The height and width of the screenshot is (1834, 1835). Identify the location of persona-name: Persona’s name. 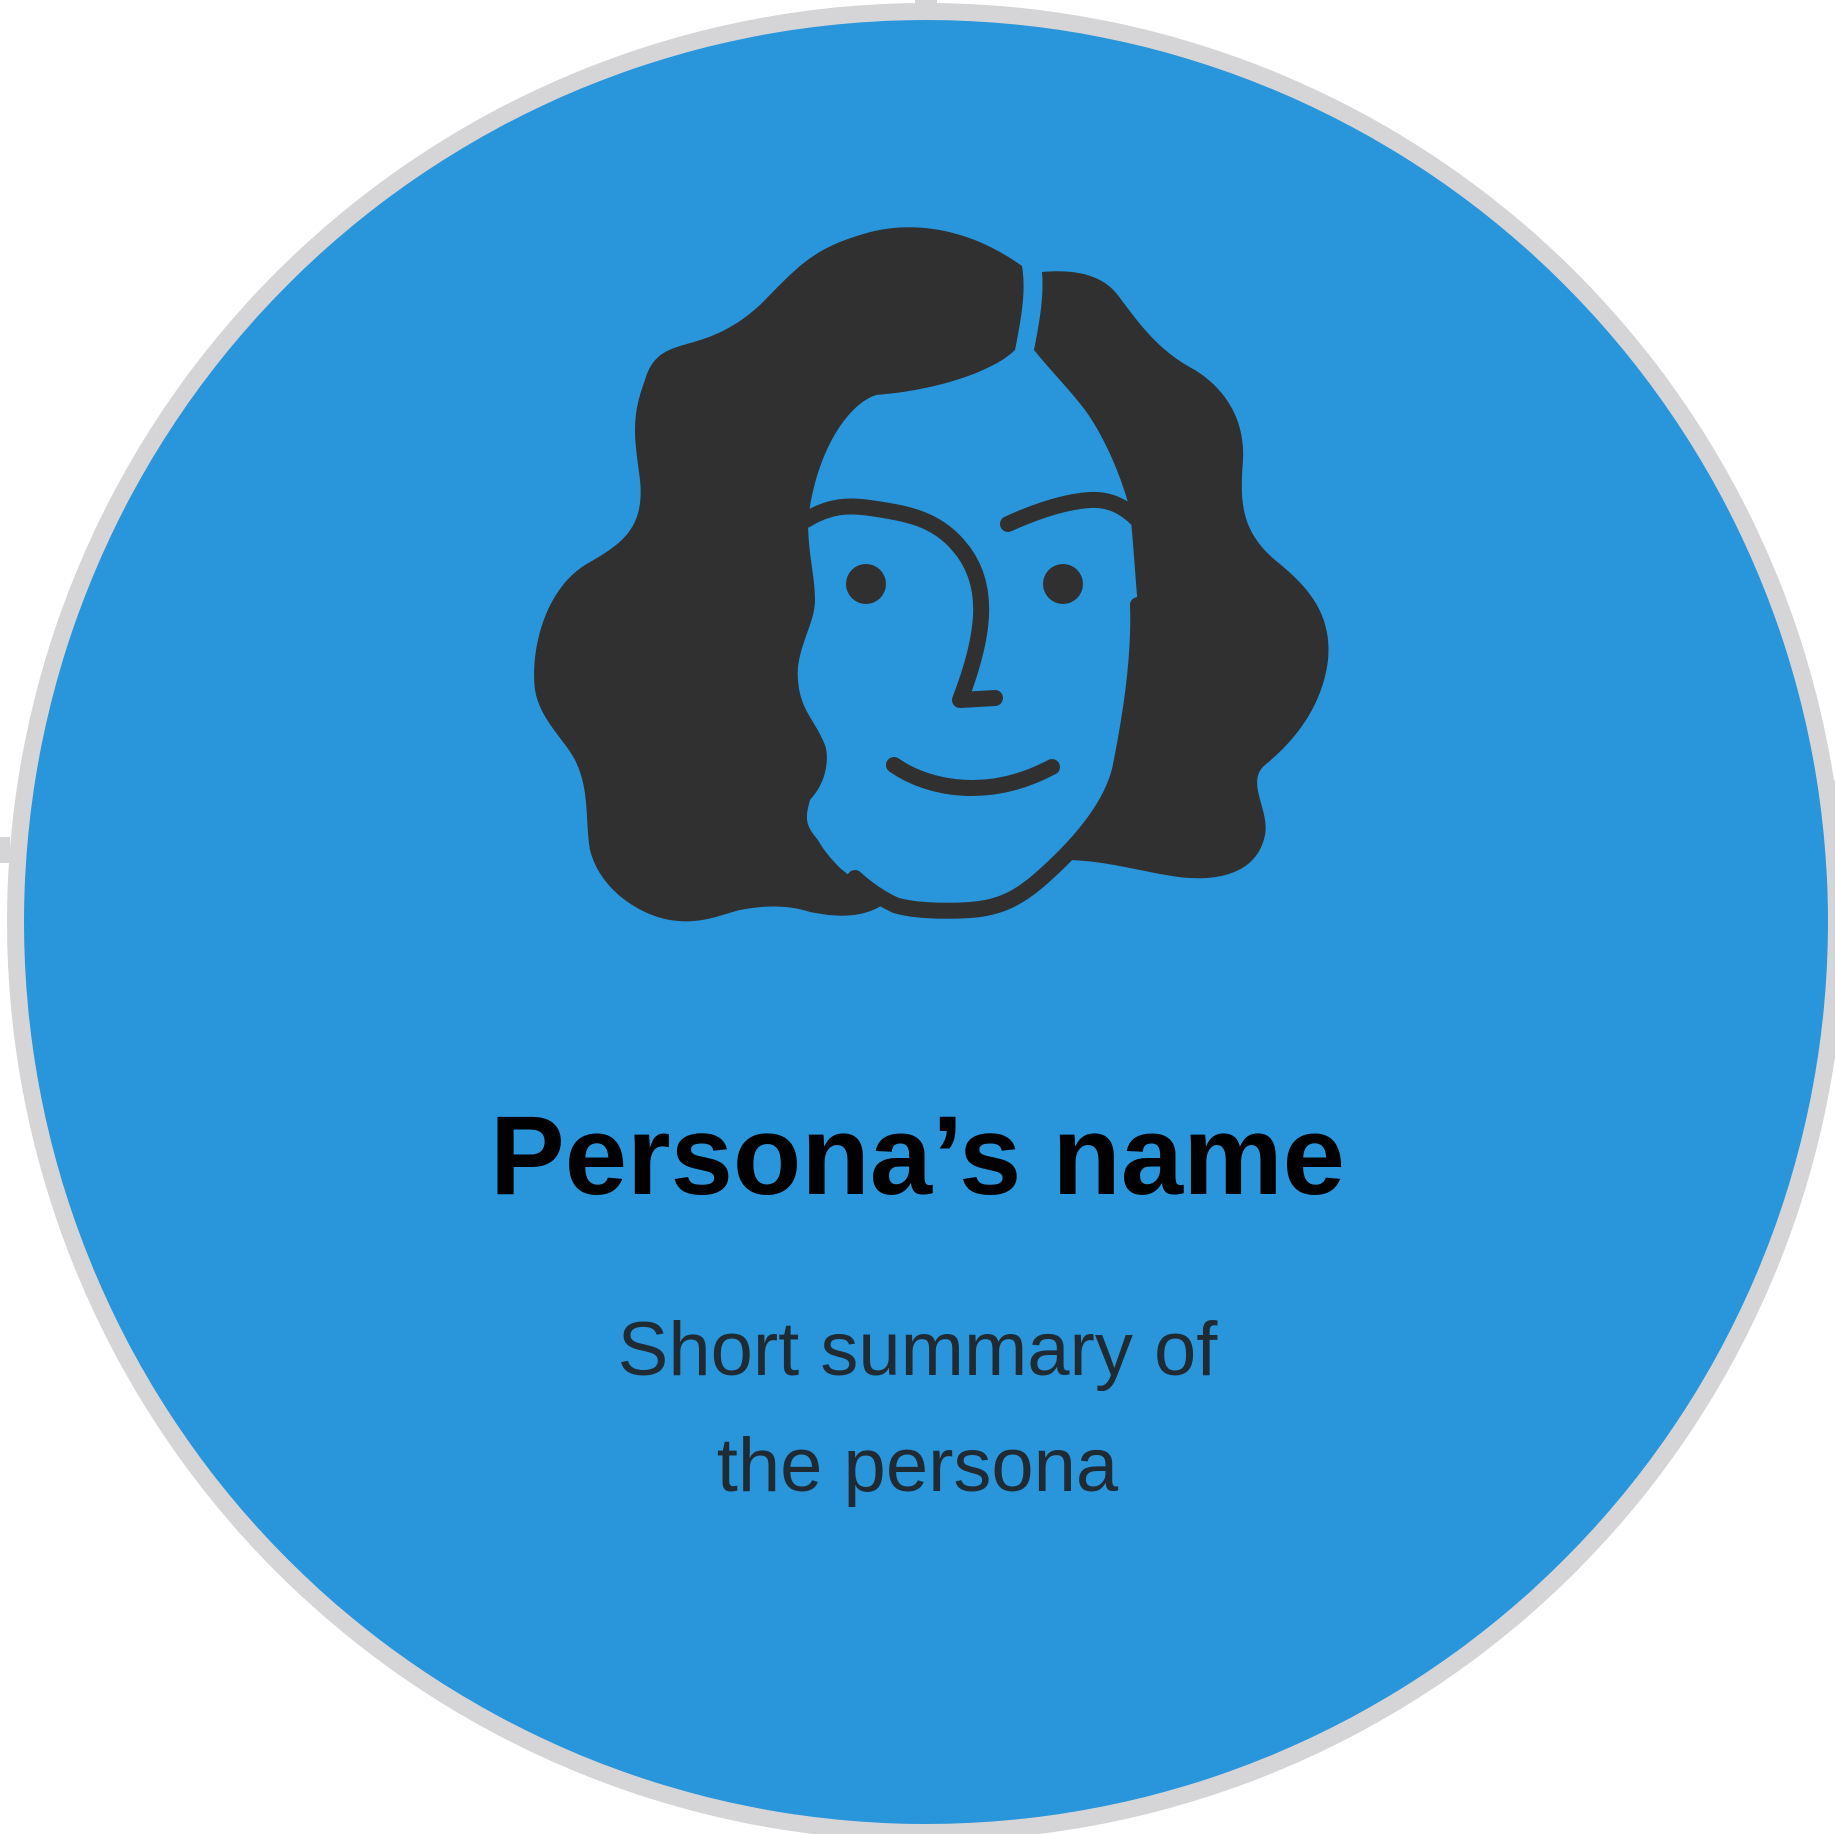
(917, 1155).